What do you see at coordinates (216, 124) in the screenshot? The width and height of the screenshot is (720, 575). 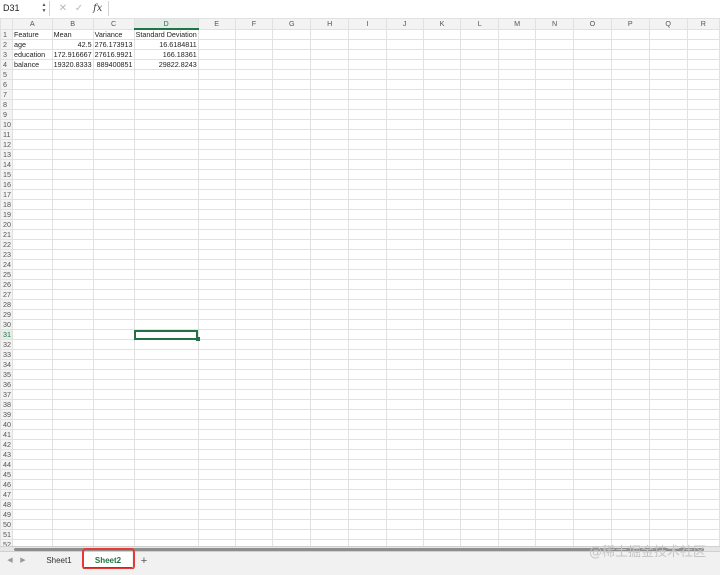 I see `cell-e10` at bounding box center [216, 124].